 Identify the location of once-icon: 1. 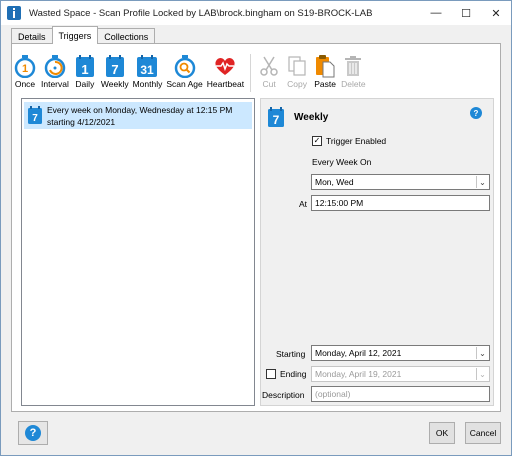
(25, 66).